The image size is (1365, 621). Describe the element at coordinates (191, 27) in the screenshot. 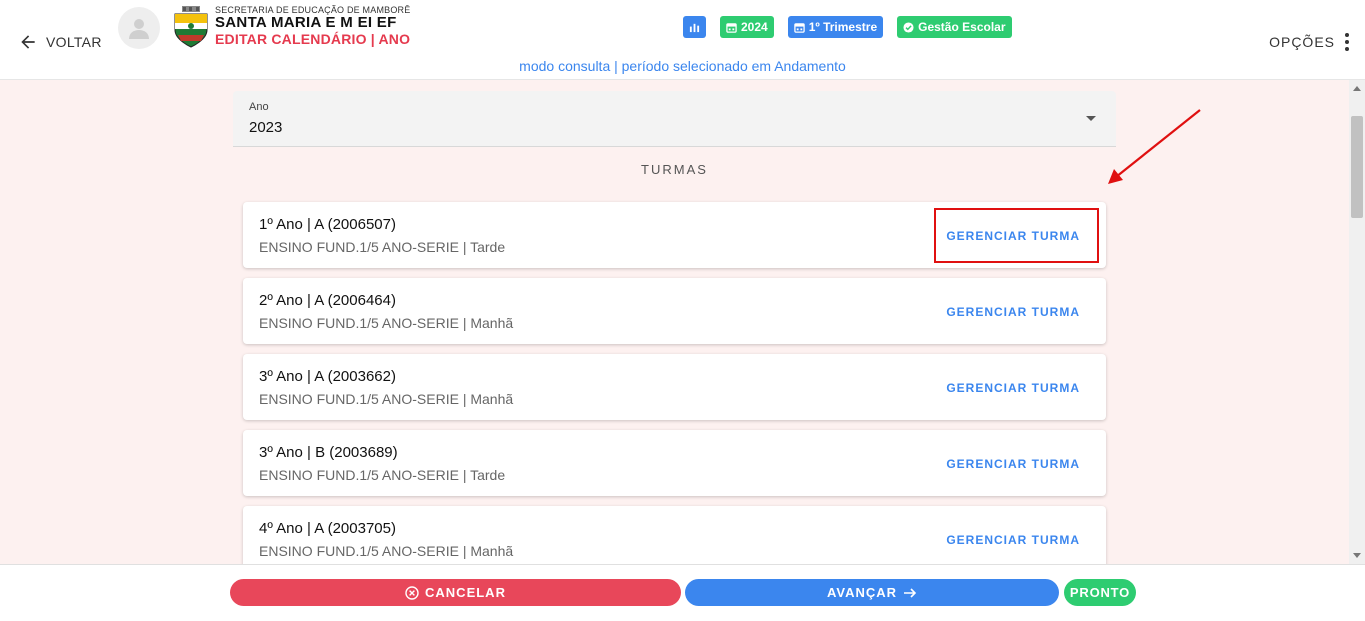

I see `municipal-crest-icon` at that location.